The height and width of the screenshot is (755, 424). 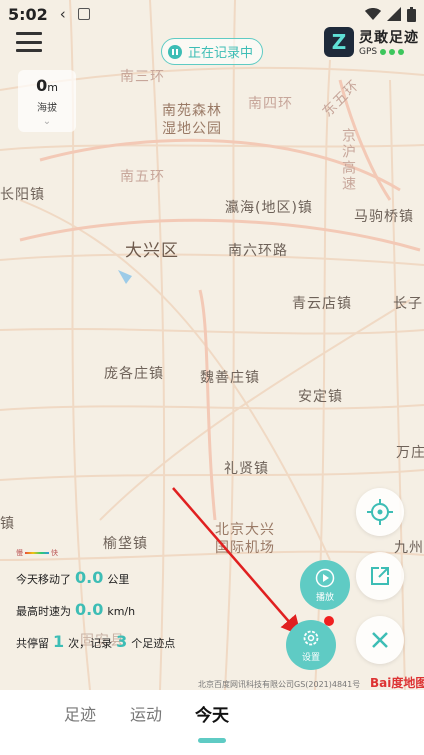 What do you see at coordinates (373, 14) in the screenshot?
I see `wifi-icon` at bounding box center [373, 14].